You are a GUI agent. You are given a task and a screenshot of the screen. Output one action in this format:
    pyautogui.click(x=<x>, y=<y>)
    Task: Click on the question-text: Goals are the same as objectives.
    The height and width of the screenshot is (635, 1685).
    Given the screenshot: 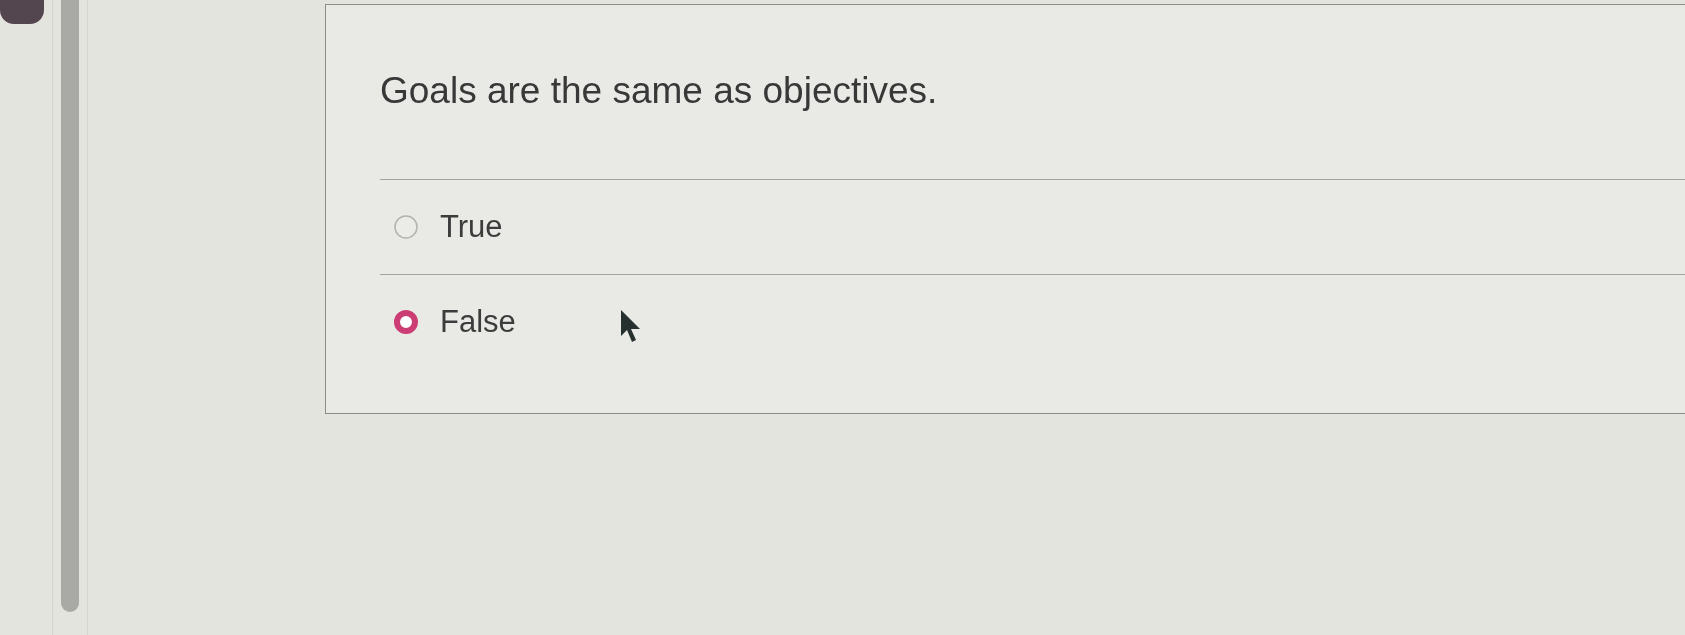 What is the action you would take?
    pyautogui.click(x=659, y=91)
    